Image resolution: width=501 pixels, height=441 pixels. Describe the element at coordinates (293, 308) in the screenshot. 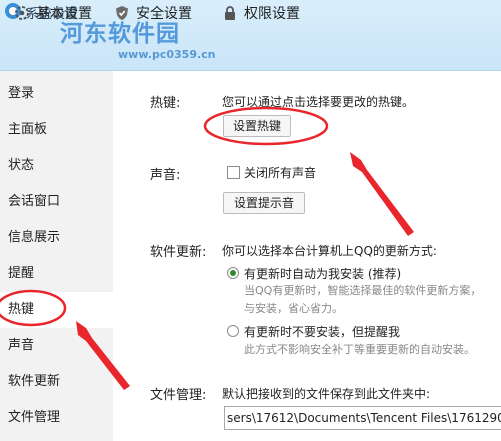

I see `auto-install-hint-line2: 与安装，省心省力。` at that location.